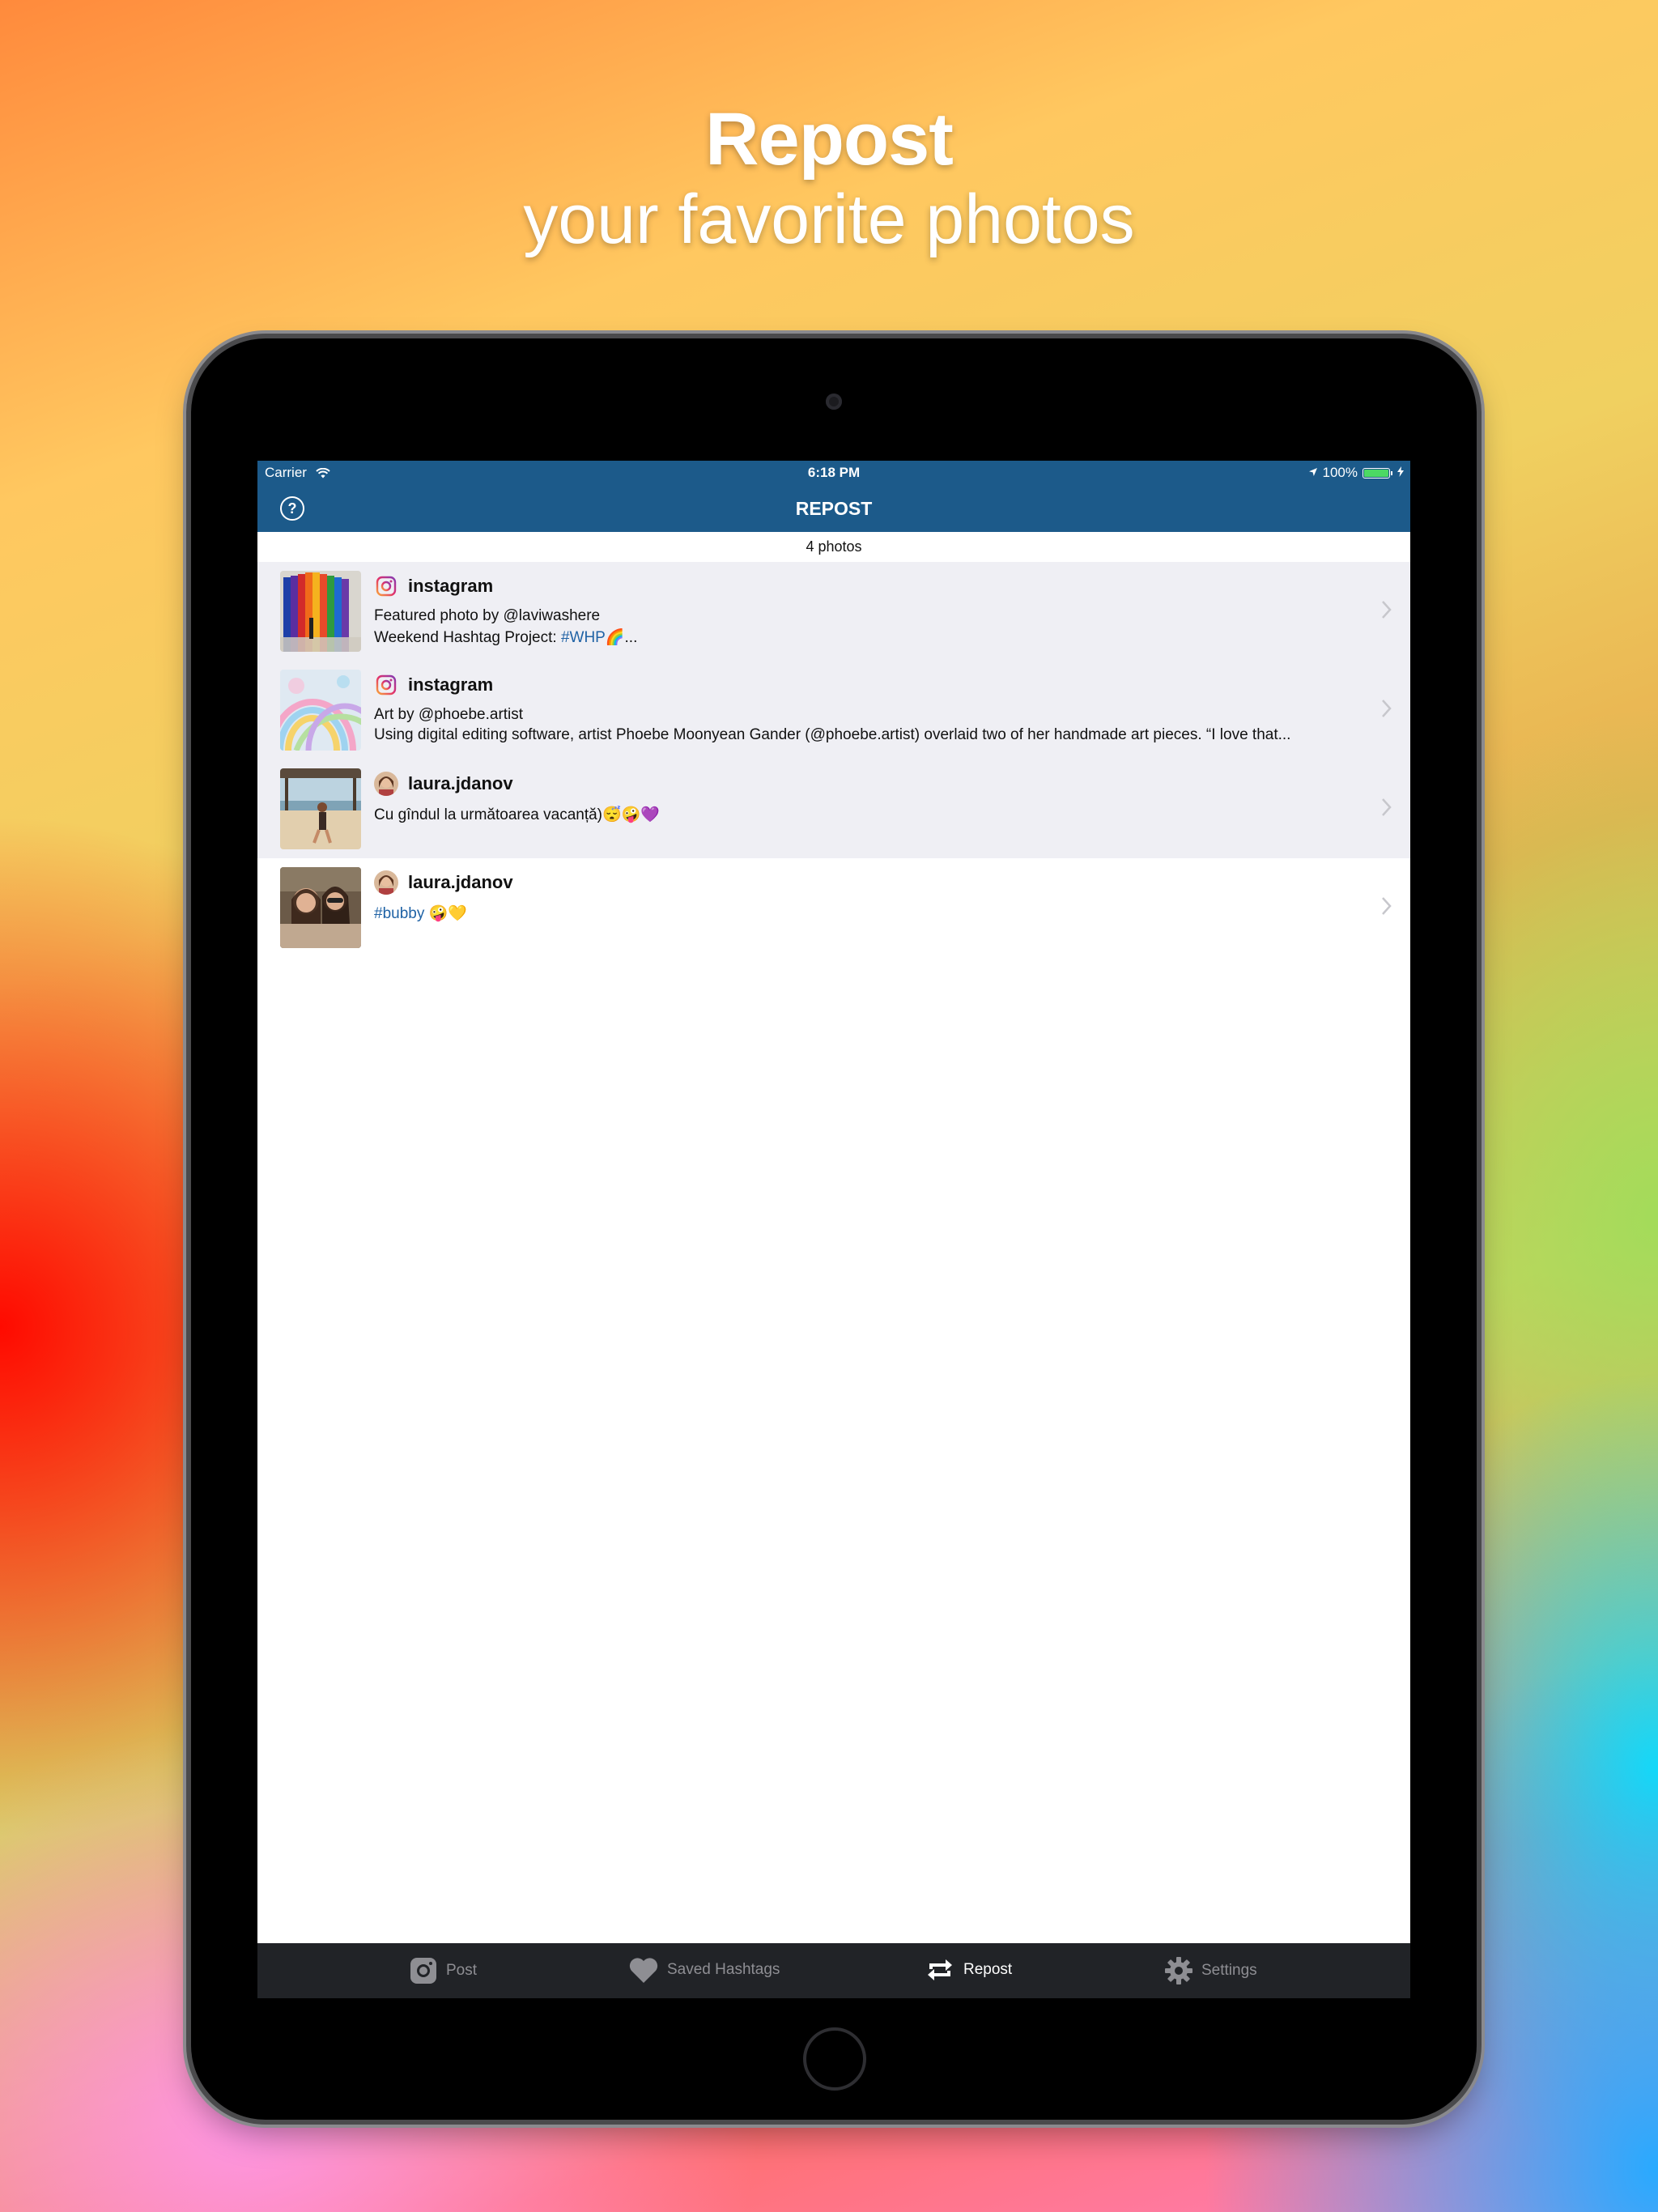 Image resolution: width=1658 pixels, height=2212 pixels. What do you see at coordinates (988, 1970) in the screenshot?
I see `tab-label: Repost` at bounding box center [988, 1970].